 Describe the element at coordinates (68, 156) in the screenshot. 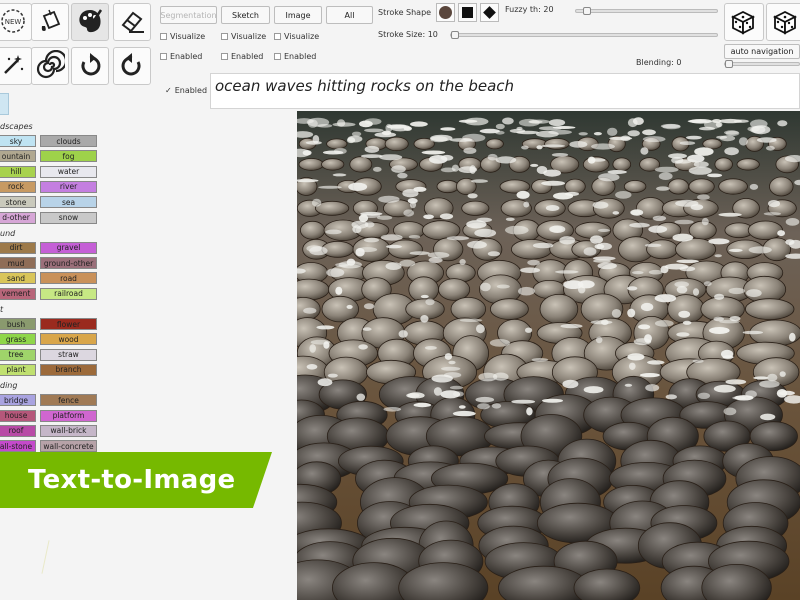

I see `palette-chip: fog` at that location.